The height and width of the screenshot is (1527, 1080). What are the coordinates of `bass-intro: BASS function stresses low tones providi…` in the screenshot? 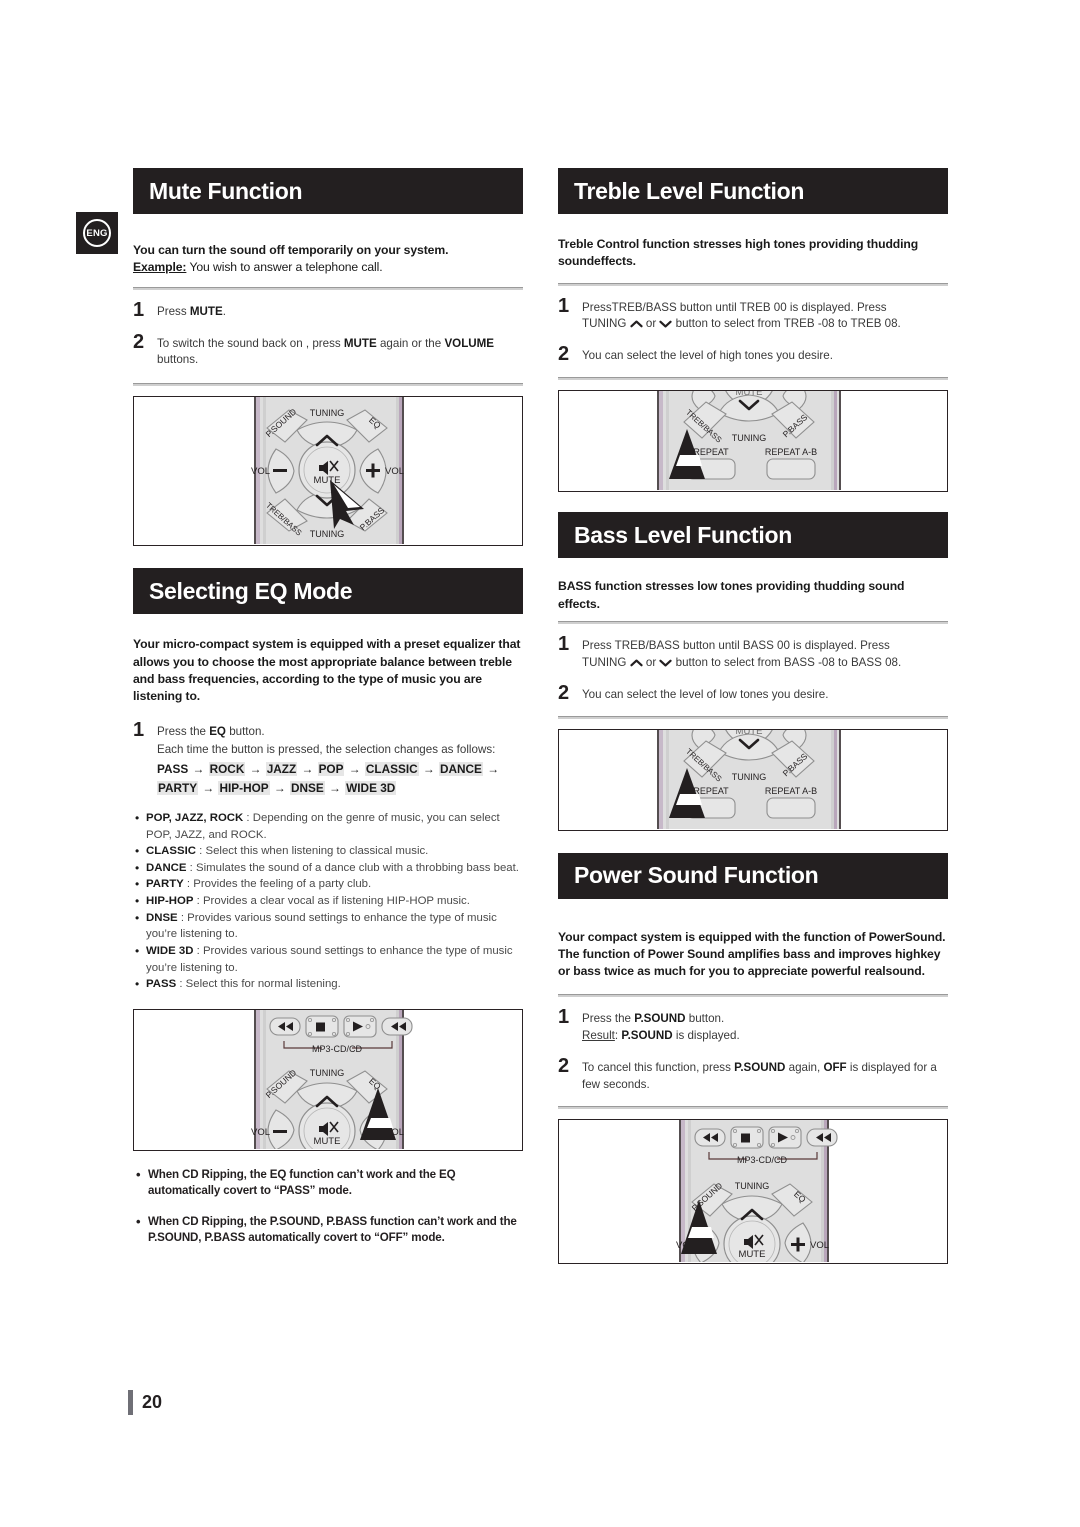 It's located at (731, 595).